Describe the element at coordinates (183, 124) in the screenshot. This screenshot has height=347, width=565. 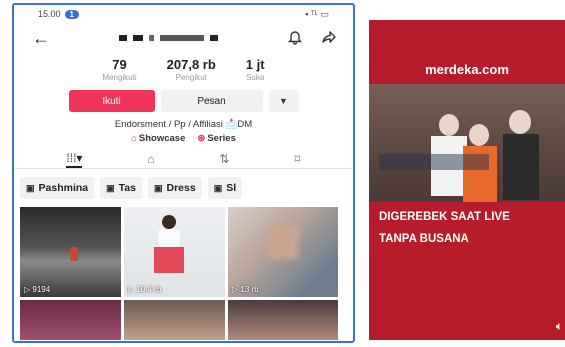
I see `profile-bio: Endorsment / Pp / Affiliasi 📩DM` at that location.